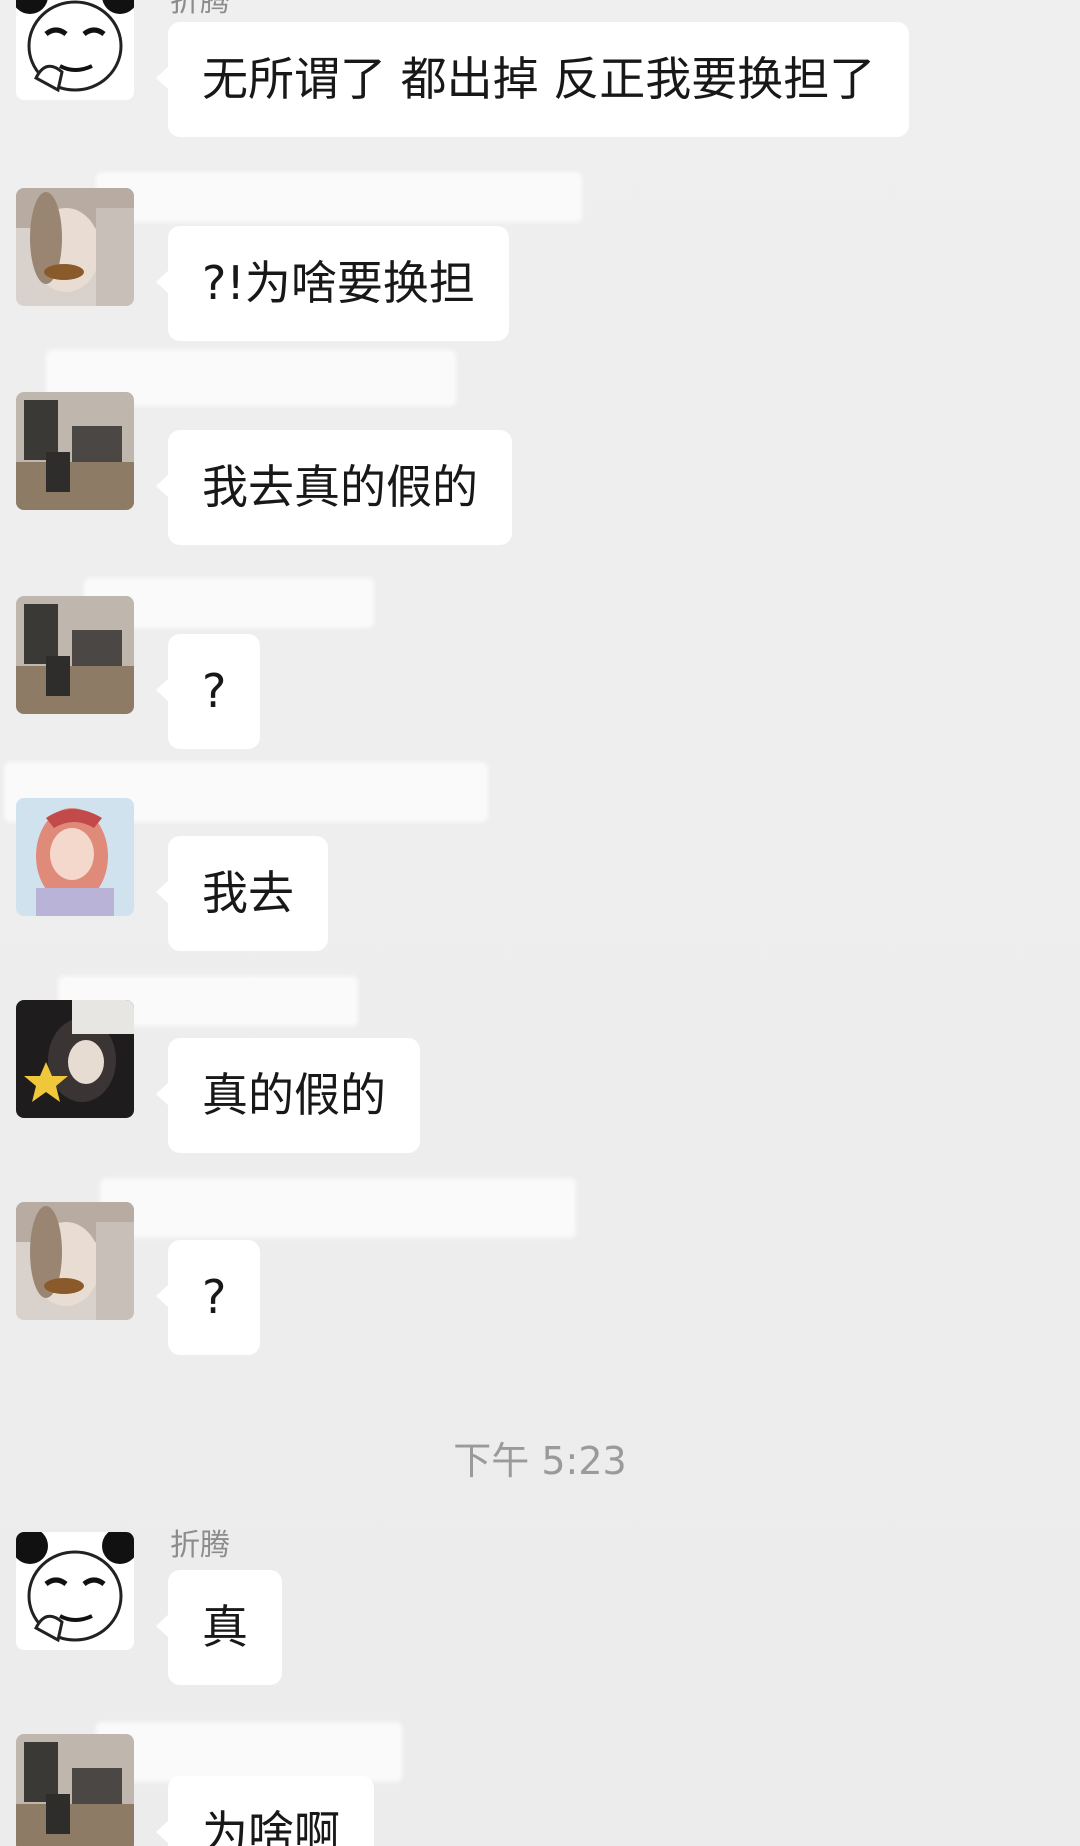 This screenshot has width=1080, height=1846. Describe the element at coordinates (332, 283) in the screenshot. I see `message-bubble: ?!为啥要换担` at that location.